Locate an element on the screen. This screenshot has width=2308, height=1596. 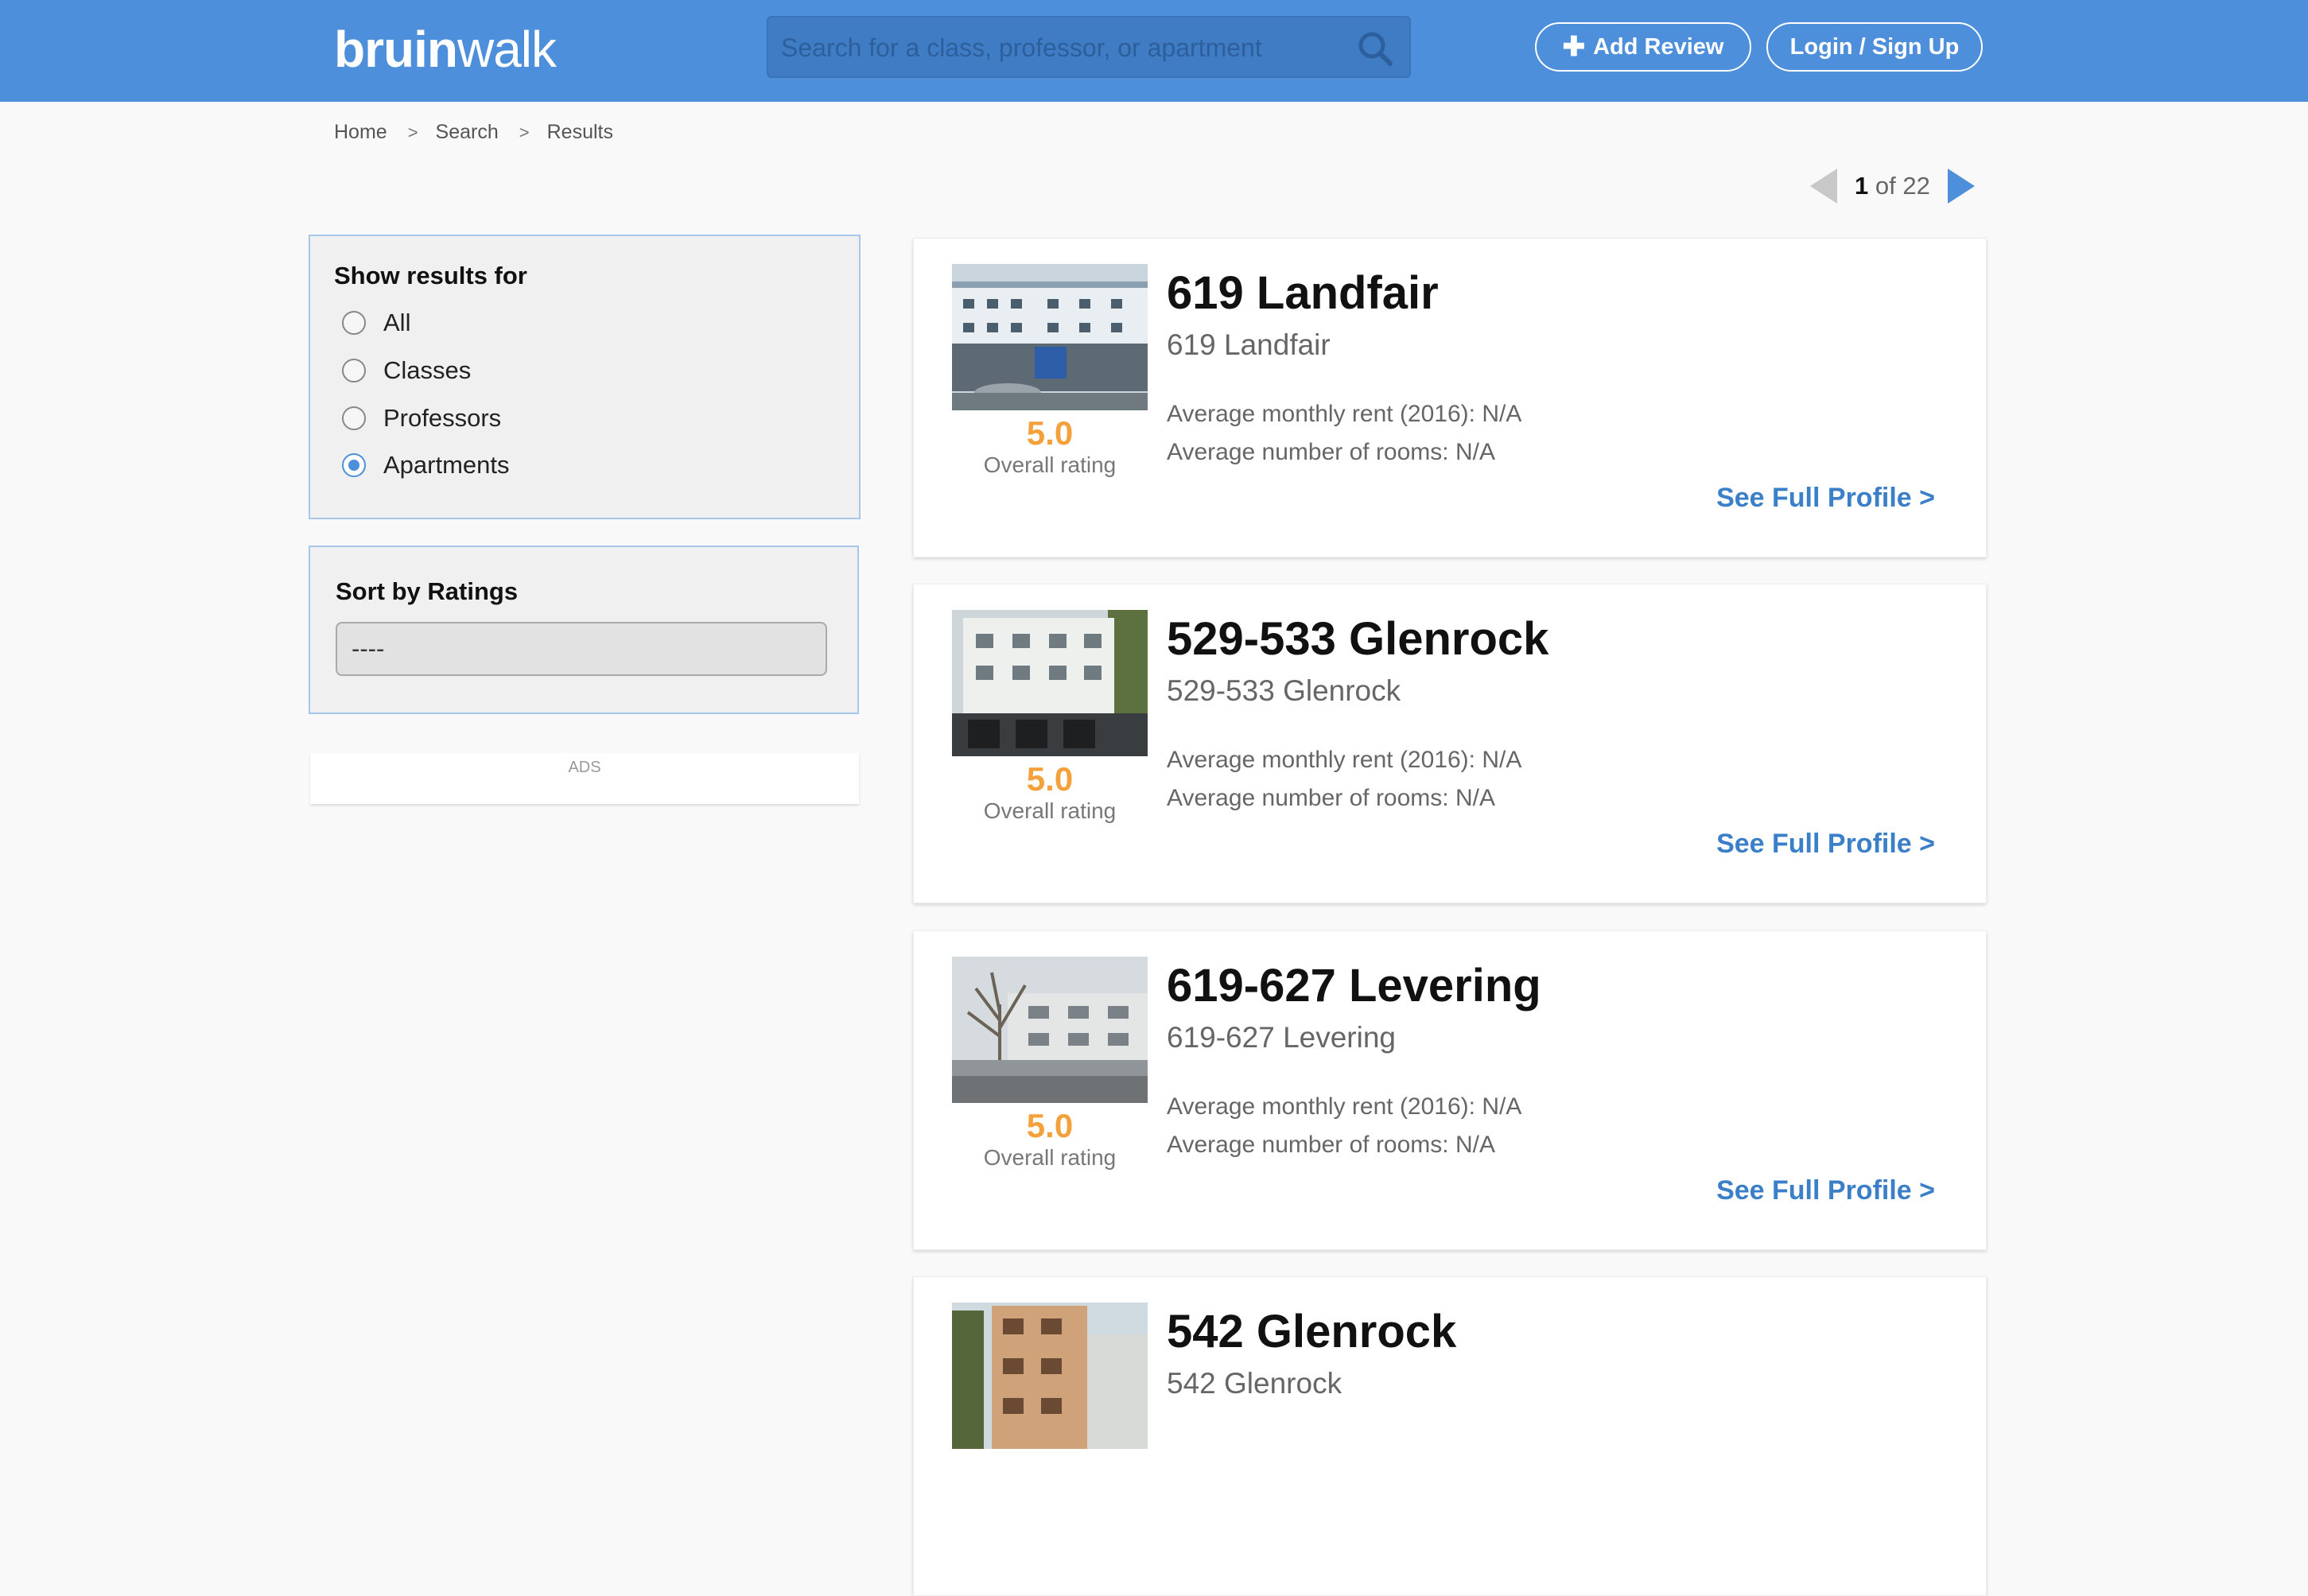
radio-option-label: Professors is located at coordinates (443, 418).